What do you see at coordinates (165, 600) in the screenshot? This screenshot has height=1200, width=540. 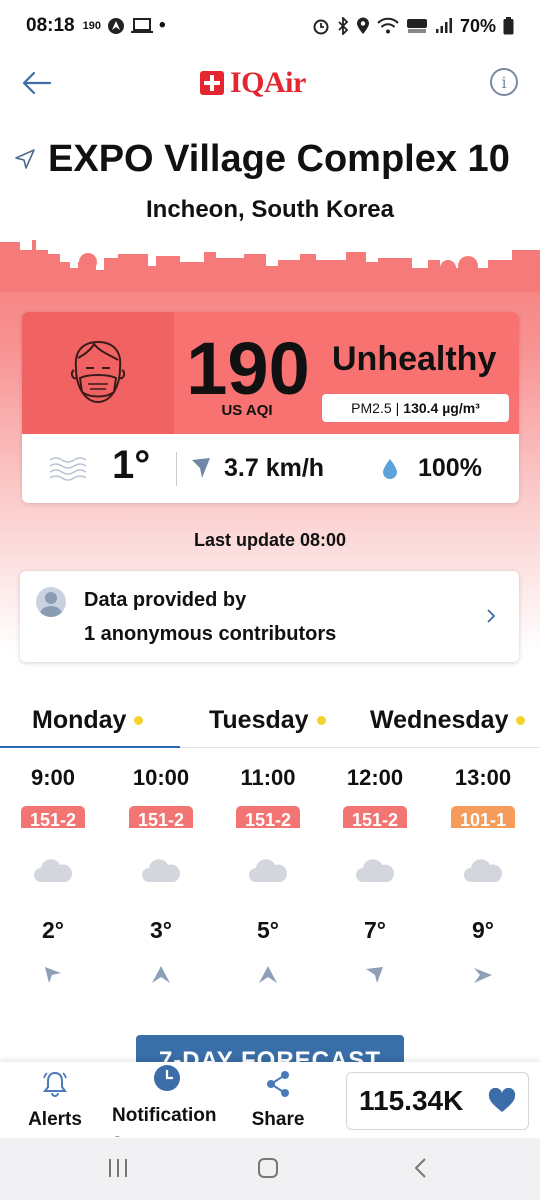 I see `contributors-label: Data provided by` at bounding box center [165, 600].